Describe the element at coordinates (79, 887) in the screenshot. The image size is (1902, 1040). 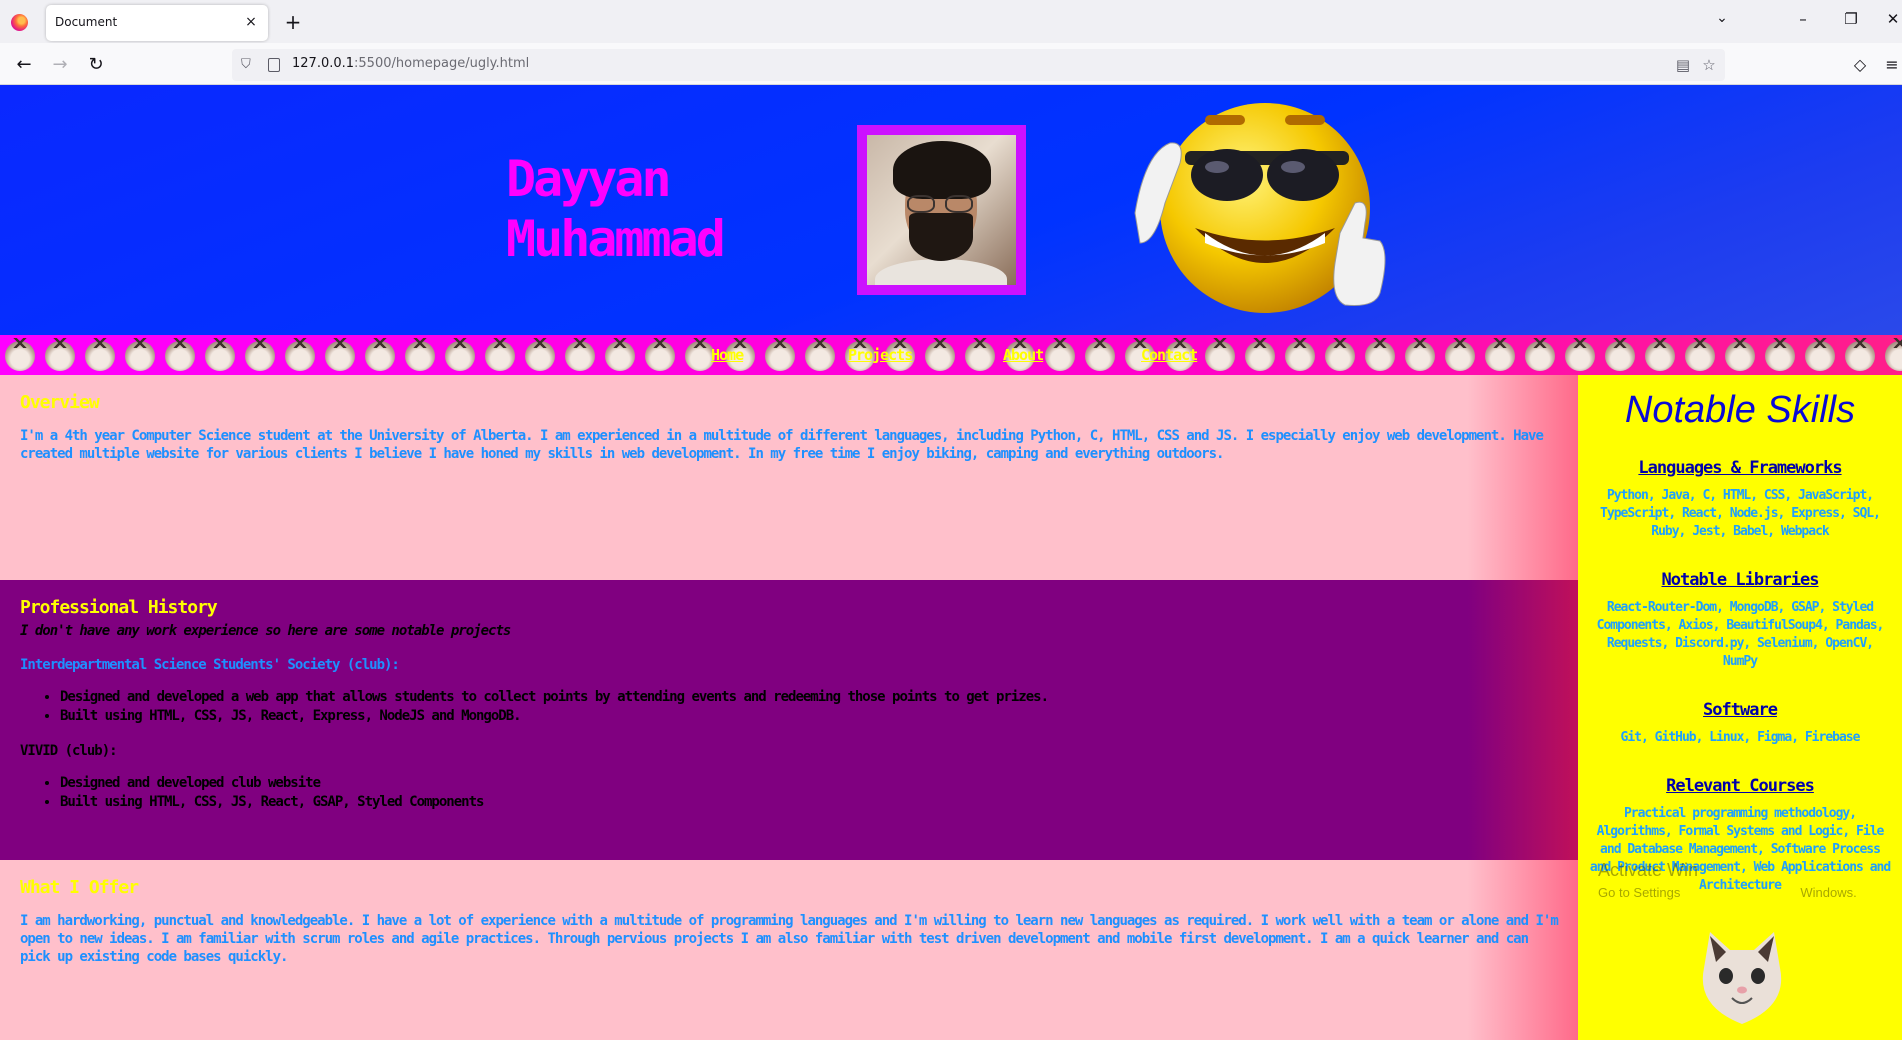
I see `offer-title: What I Offer` at that location.